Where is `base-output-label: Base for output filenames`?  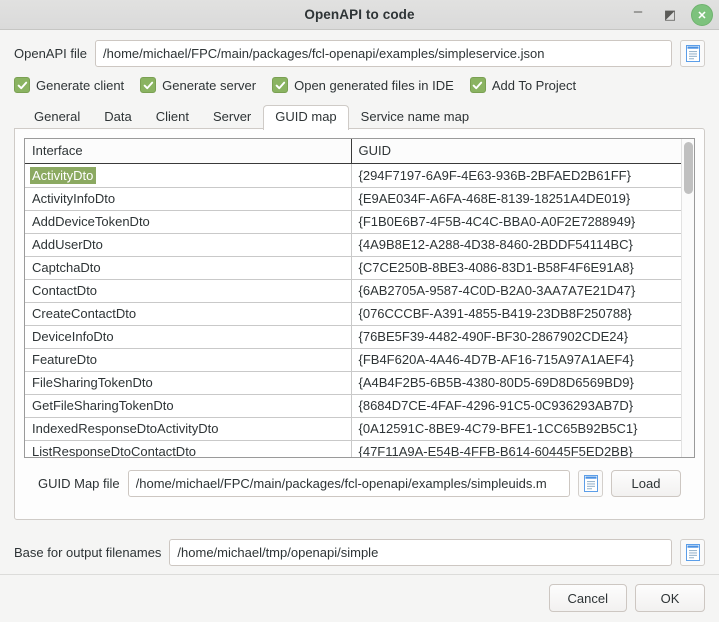
base-output-label: Base for output filenames is located at coordinates (88, 552).